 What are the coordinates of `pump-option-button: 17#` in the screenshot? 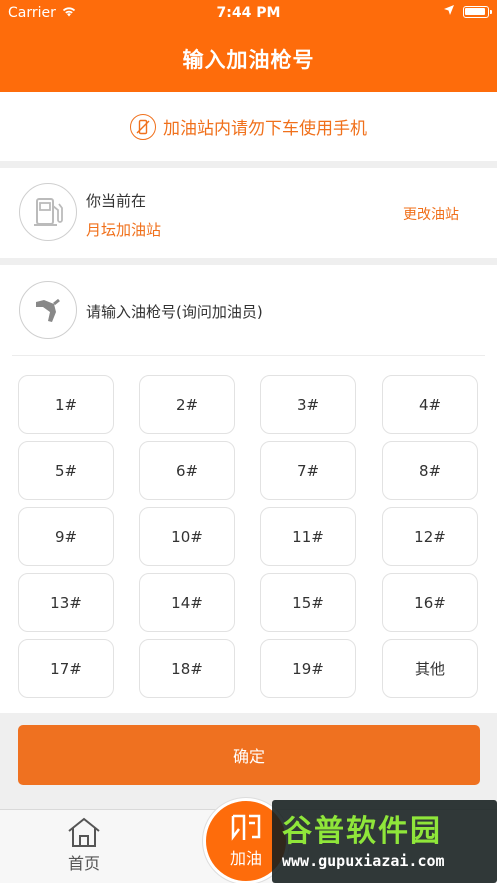 It's located at (66, 668).